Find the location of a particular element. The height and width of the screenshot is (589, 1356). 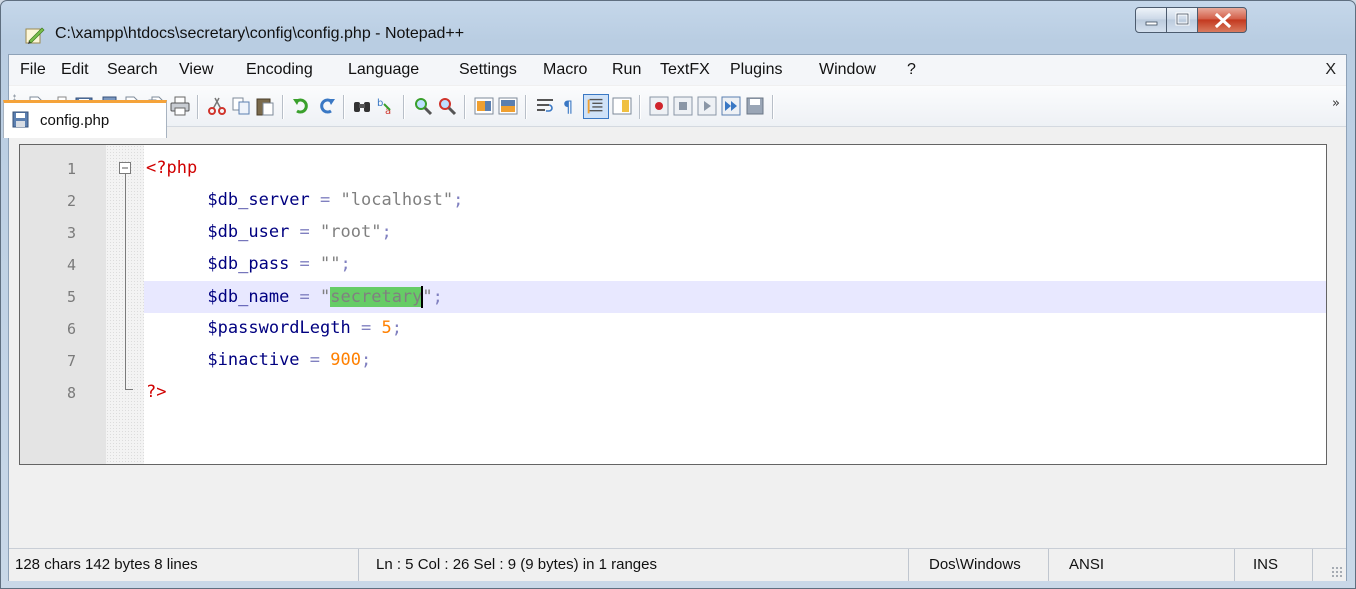

fold-end-marker is located at coordinates (129, 389).